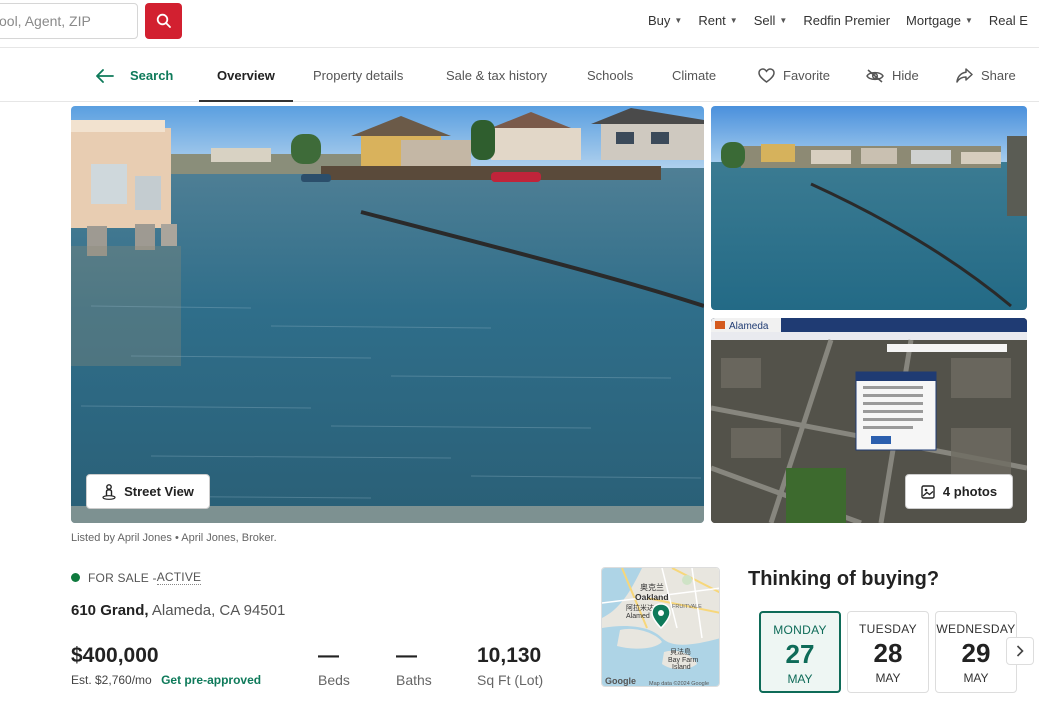 The image size is (1039, 701). What do you see at coordinates (136, 577) in the screenshot?
I see `listing-status: FOR SALE - ACTIVE` at bounding box center [136, 577].